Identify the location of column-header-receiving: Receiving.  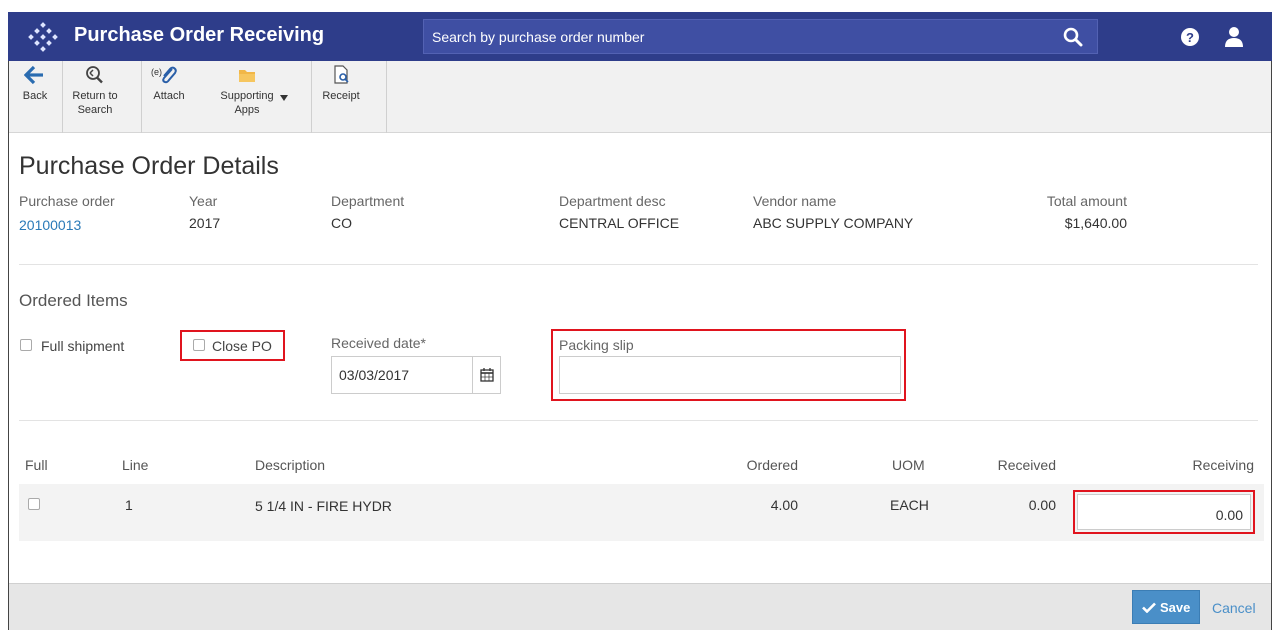
(1223, 465).